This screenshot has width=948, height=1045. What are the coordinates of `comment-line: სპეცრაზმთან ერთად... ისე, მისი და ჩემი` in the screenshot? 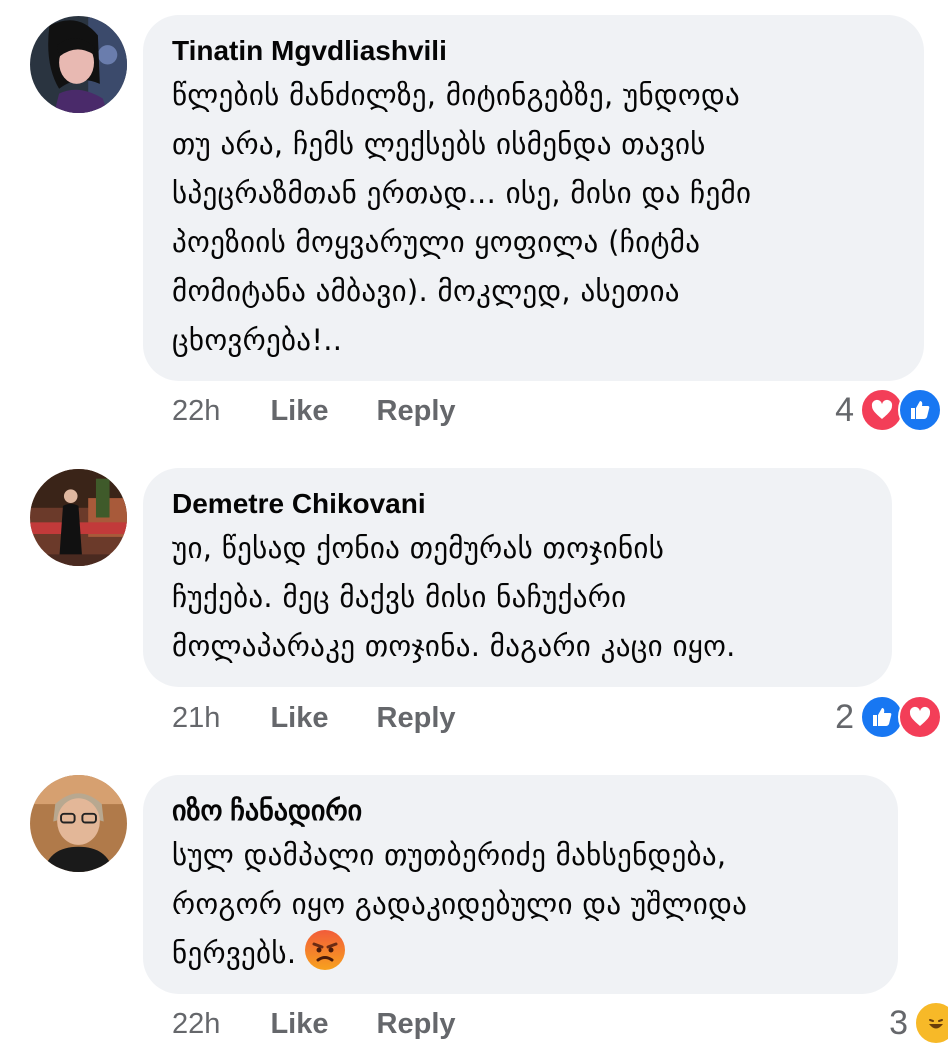 It's located at (462, 193).